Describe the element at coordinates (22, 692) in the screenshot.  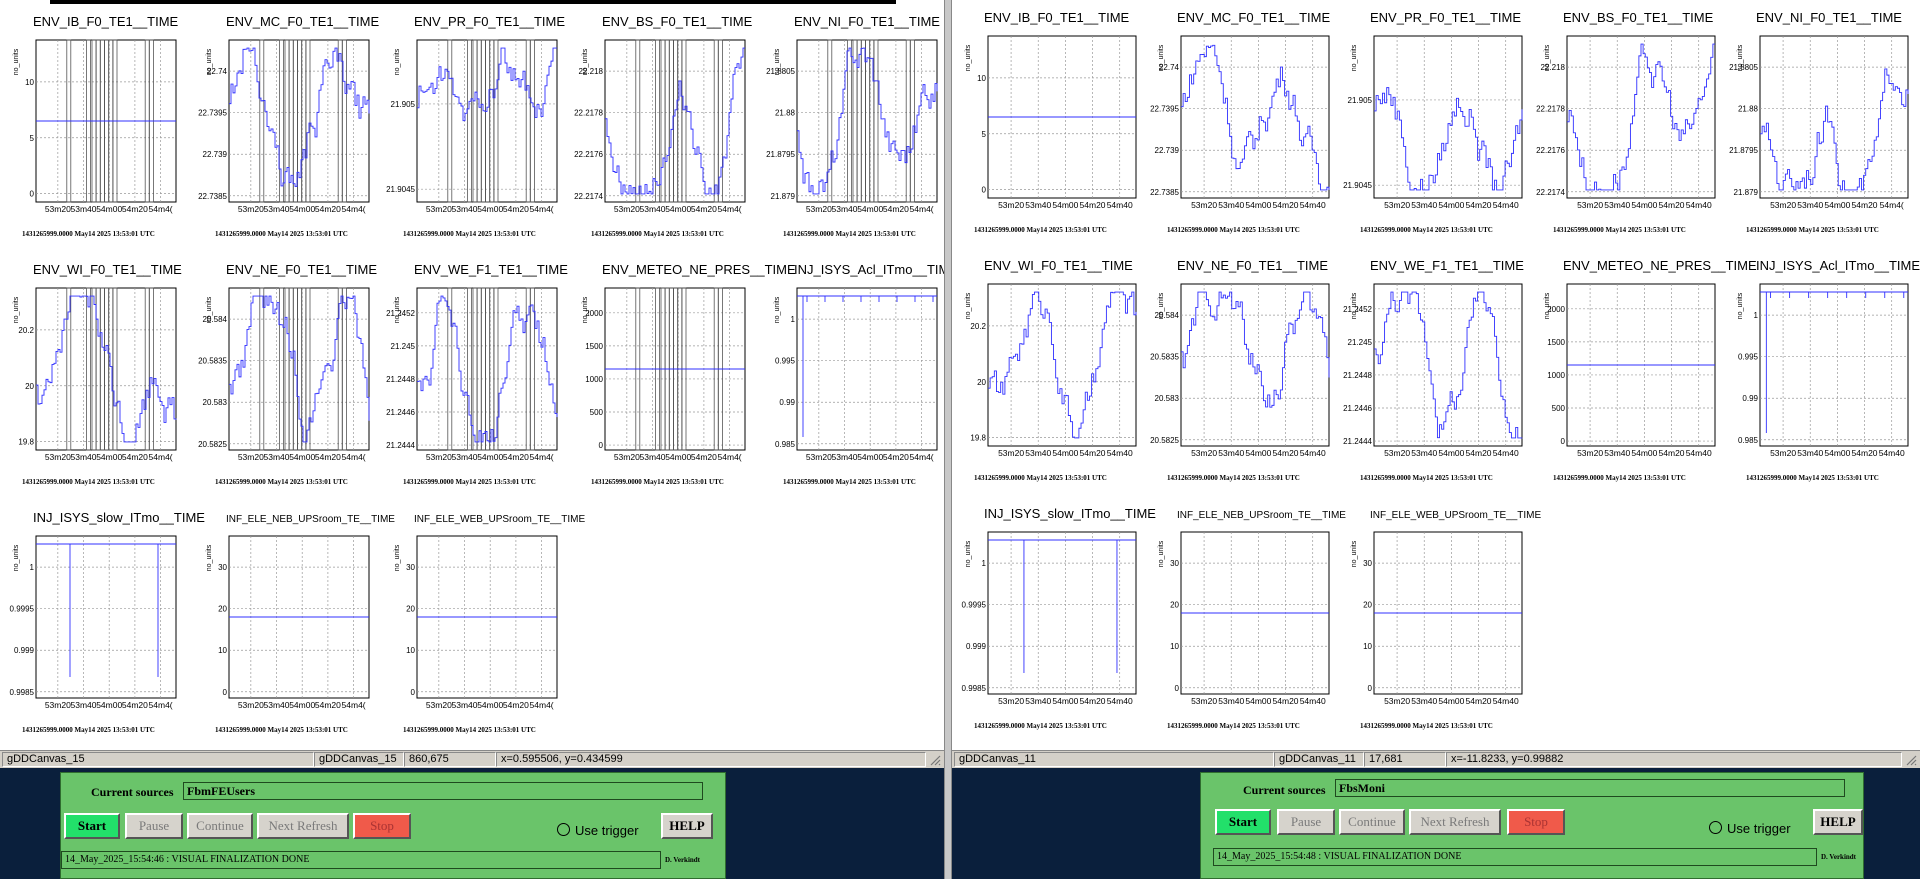
I see `y-tick-label: 0.9985` at that location.